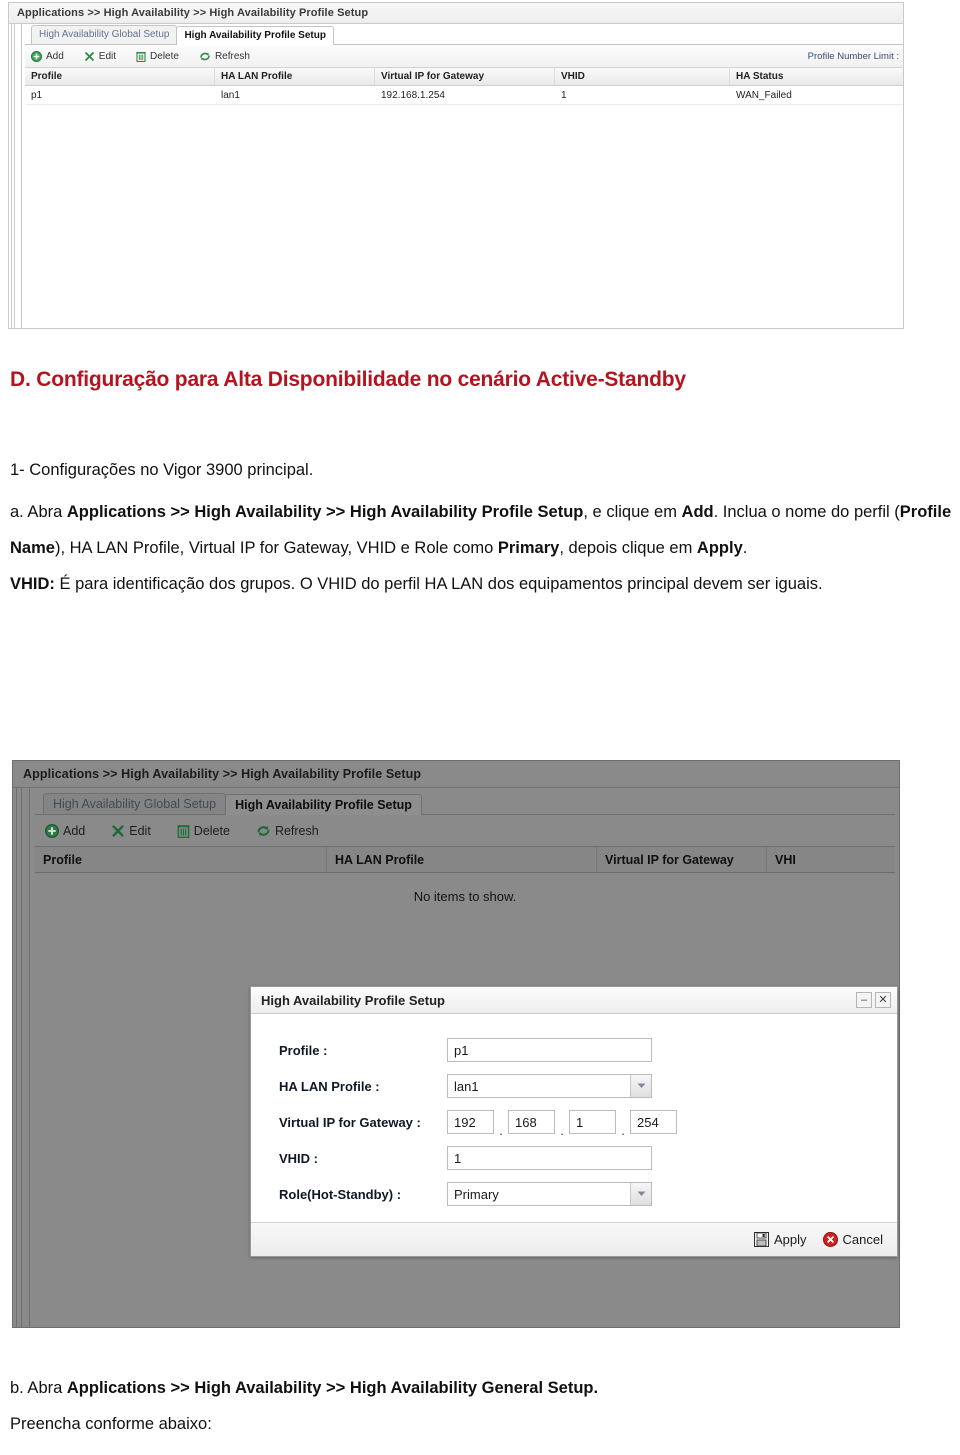 Image resolution: width=960 pixels, height=1455 pixels. I want to click on ha-lan-profile-select: lan1, so click(549, 1086).